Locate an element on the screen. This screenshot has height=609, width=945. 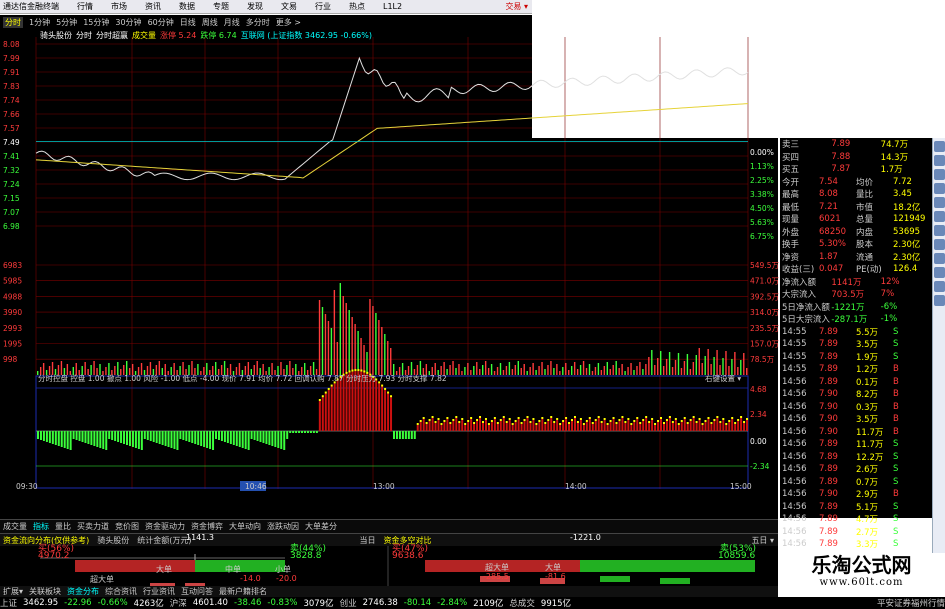
btab-force: 买卖力道 is located at coordinates (93, 526).